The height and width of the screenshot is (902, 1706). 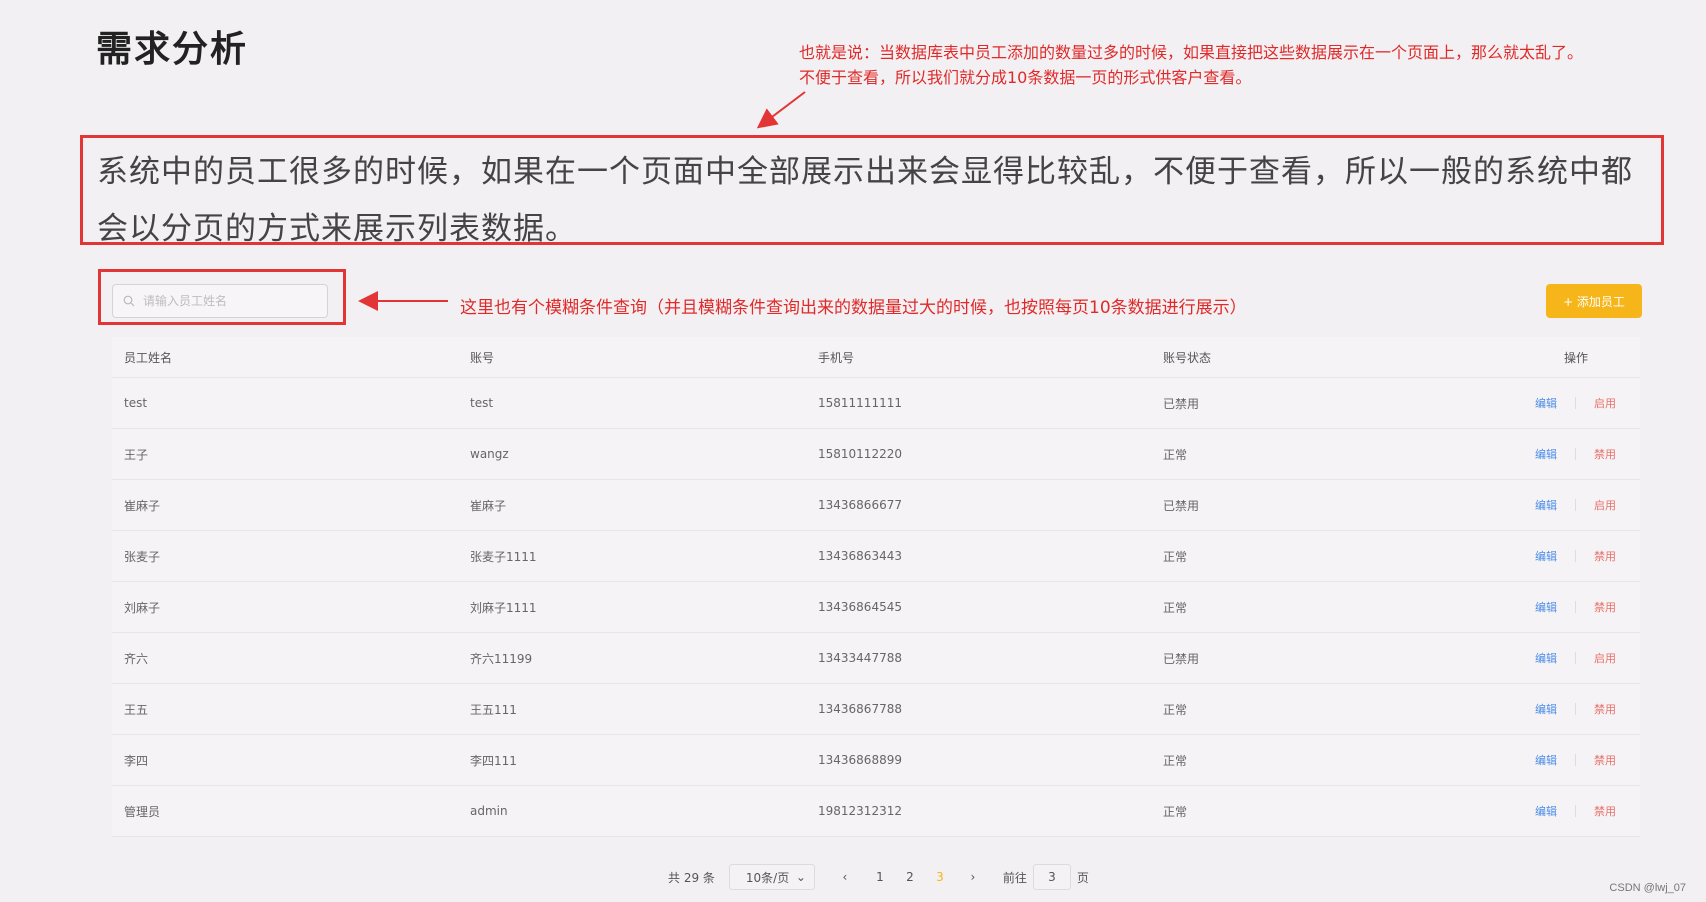 What do you see at coordinates (860, 811) in the screenshot?
I see `cell-phone: 19812312312` at bounding box center [860, 811].